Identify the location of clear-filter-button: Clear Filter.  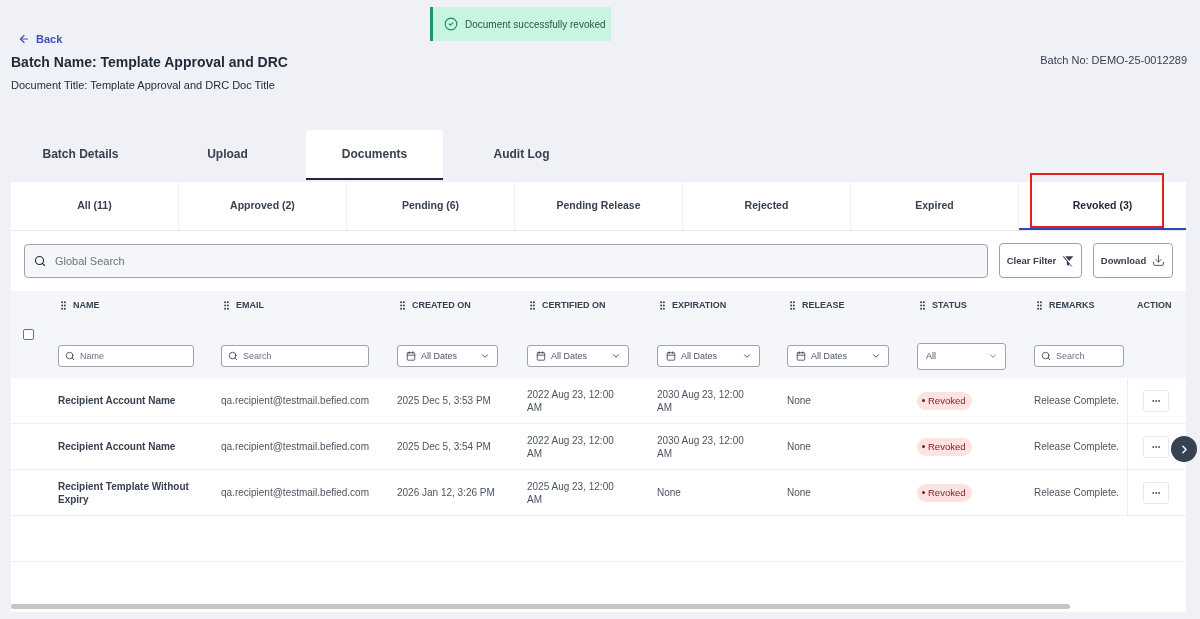
(1040, 260).